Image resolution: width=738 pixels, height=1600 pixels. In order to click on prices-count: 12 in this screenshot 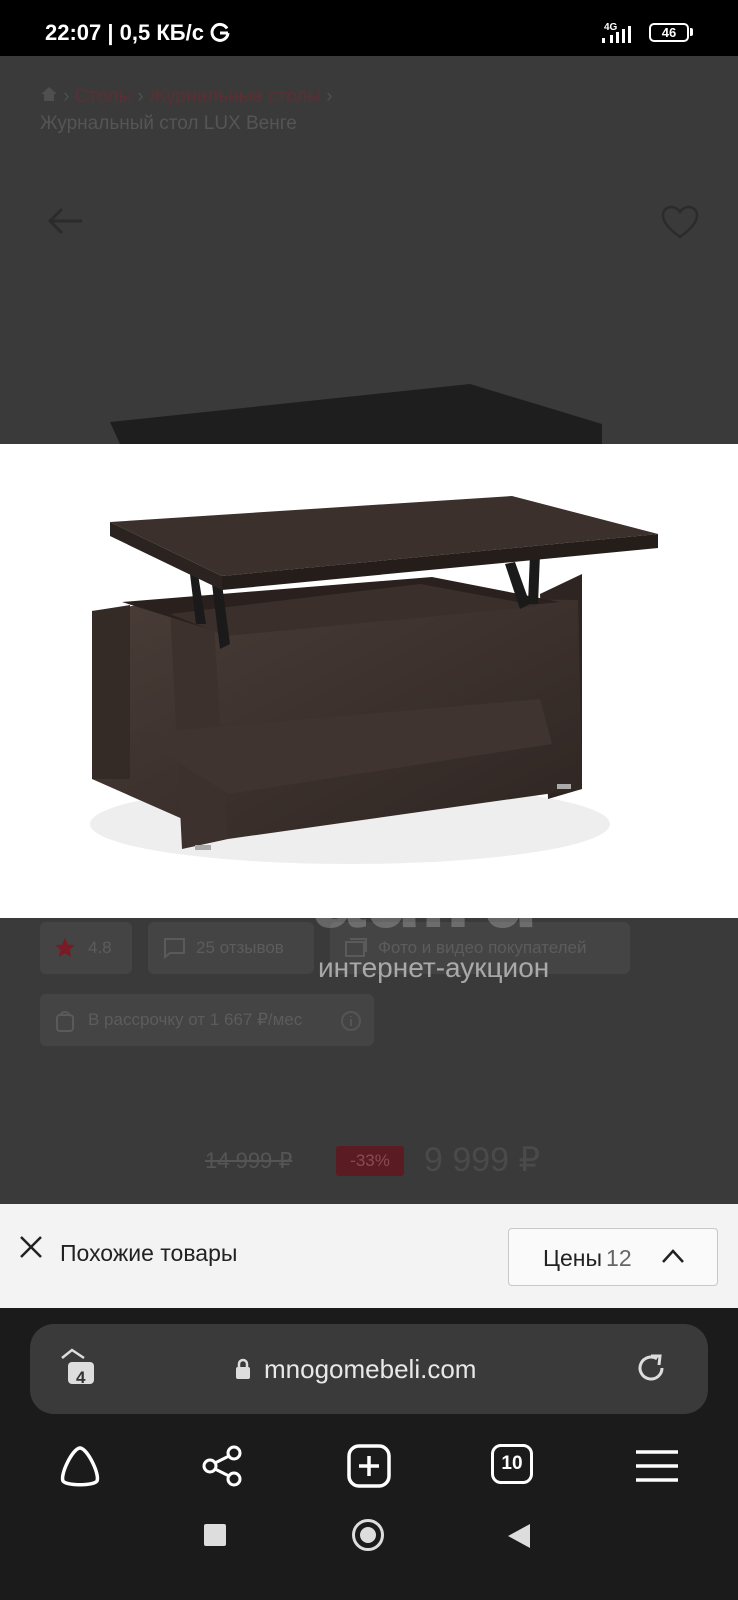, I will do `click(619, 1258)`.